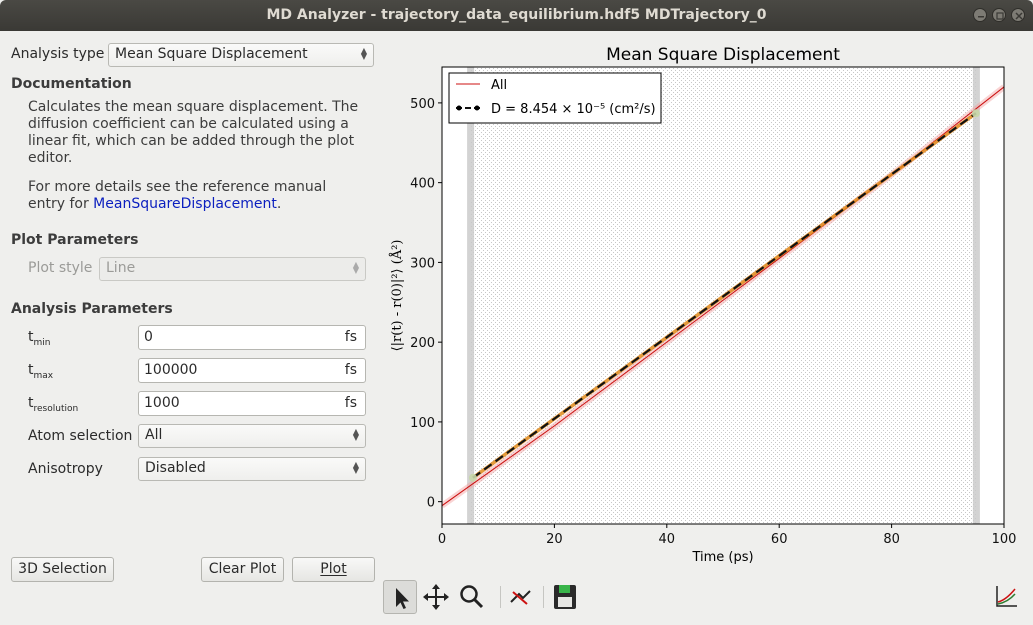  I want to click on fit-range-min-handle, so click(471, 295).